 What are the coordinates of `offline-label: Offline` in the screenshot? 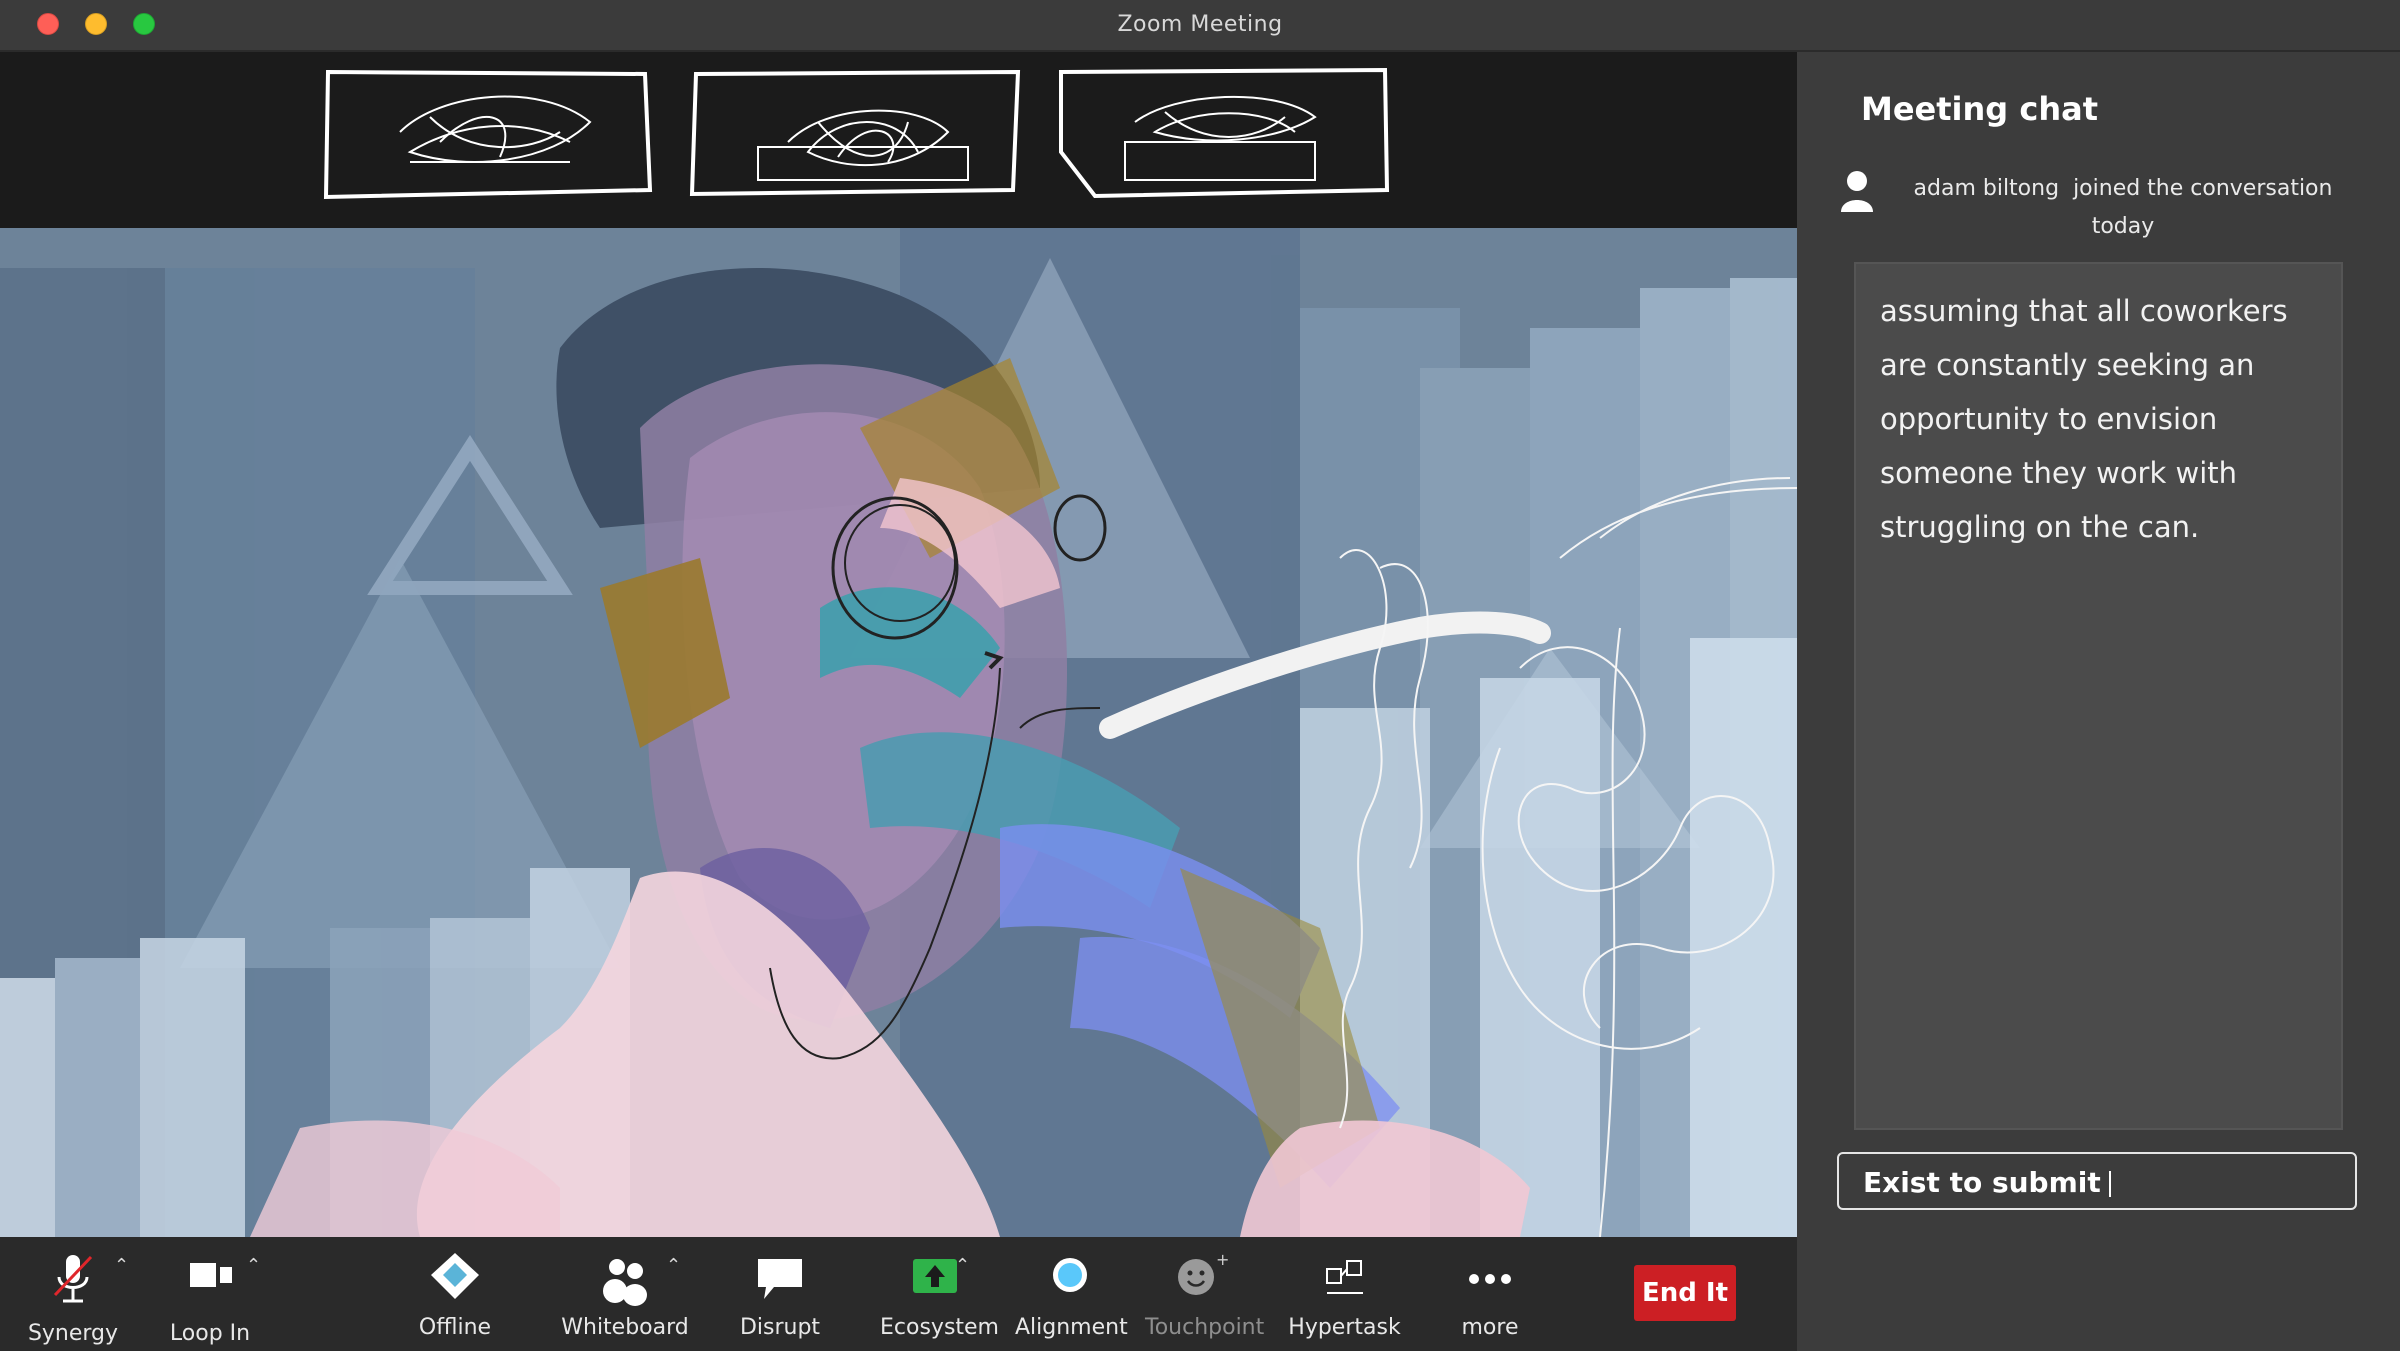 It's located at (455, 1327).